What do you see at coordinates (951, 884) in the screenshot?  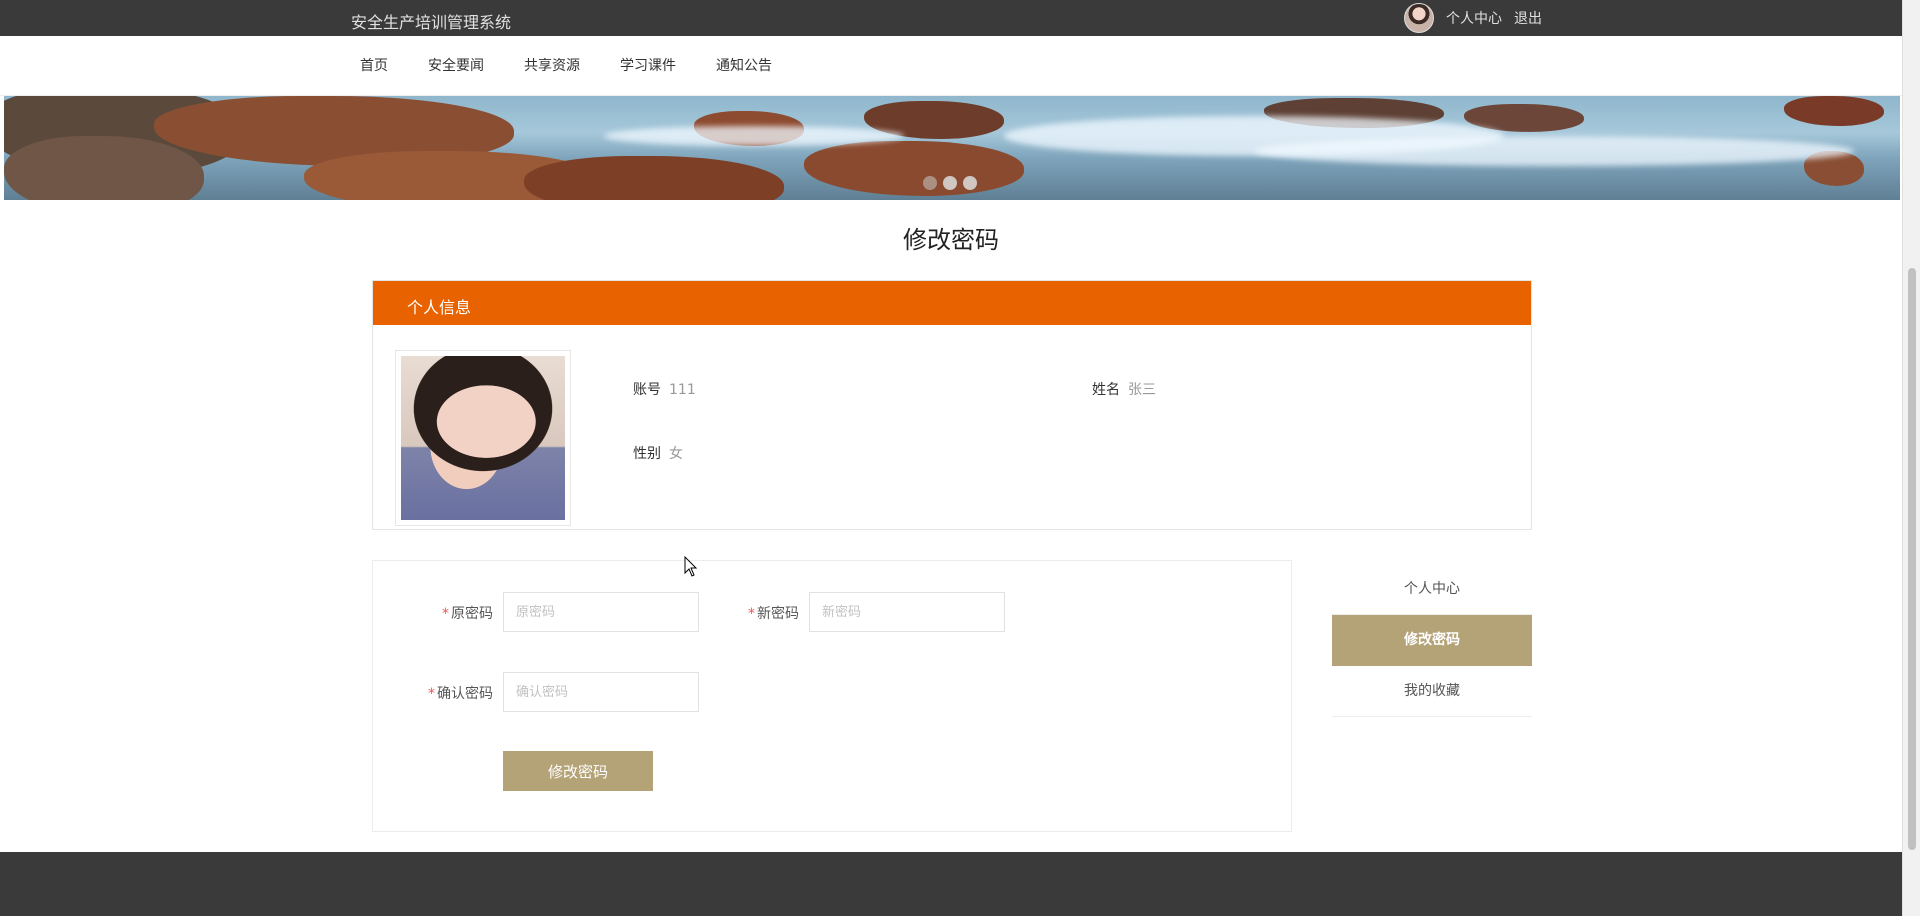 I see `footer` at bounding box center [951, 884].